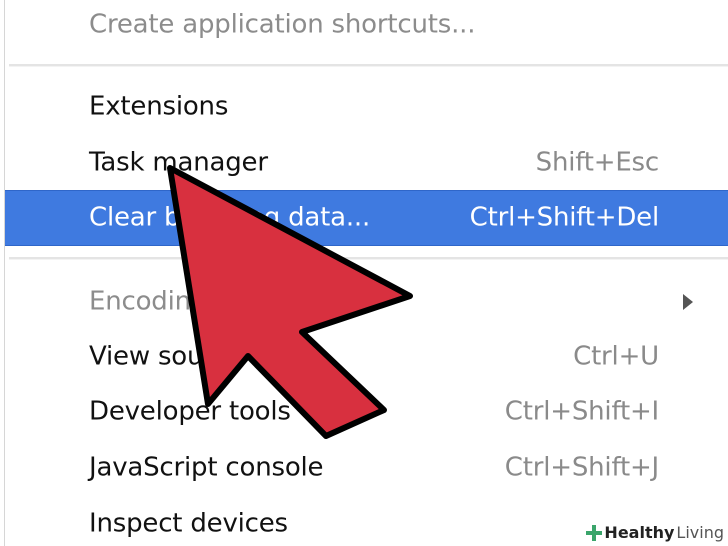 The image size is (728, 546). I want to click on menu-item-view-source: View source Ctrl+U, so click(366, 357).